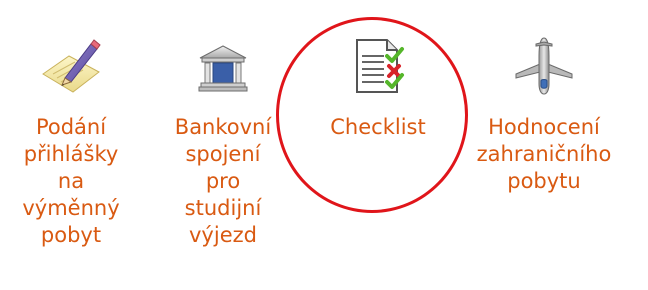 This screenshot has height=290, width=648. What do you see at coordinates (380, 66) in the screenshot?
I see `checklist-icon` at bounding box center [380, 66].